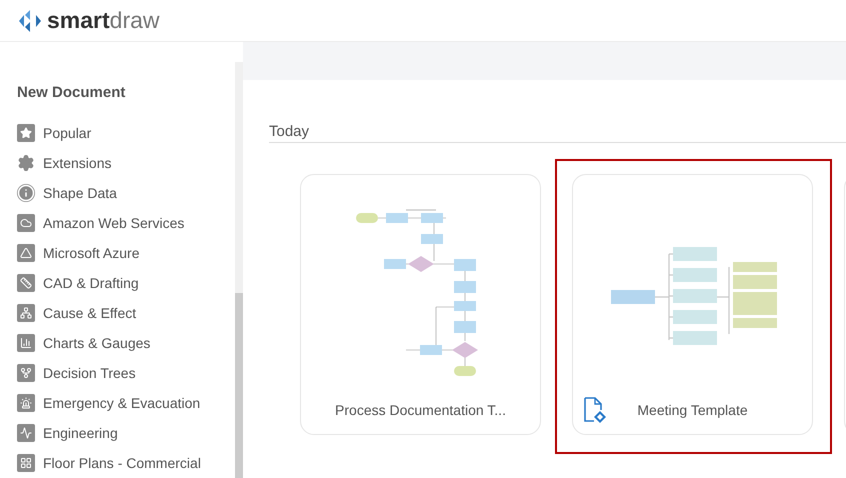 The width and height of the screenshot is (846, 478). Describe the element at coordinates (26, 463) in the screenshot. I see `grid-icon` at that location.